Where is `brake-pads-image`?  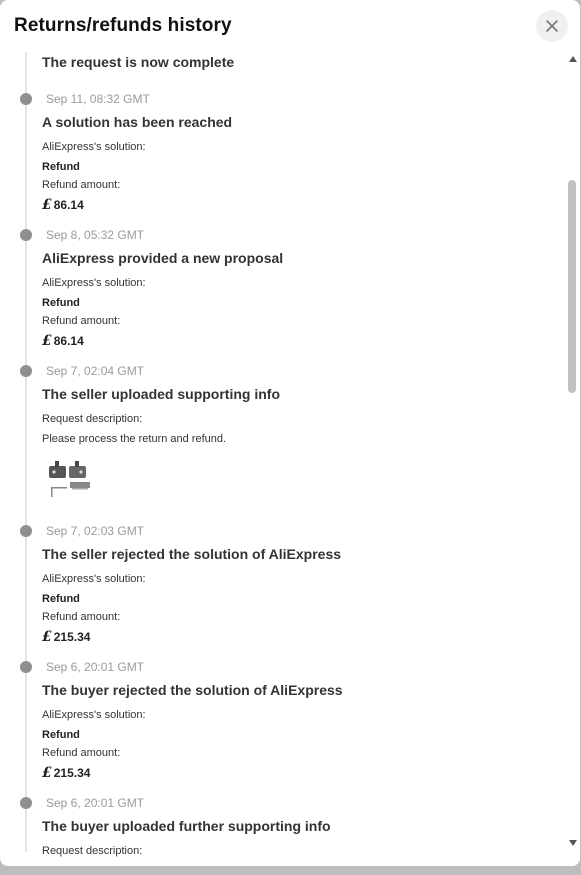
brake-pads-image is located at coordinates (69, 479).